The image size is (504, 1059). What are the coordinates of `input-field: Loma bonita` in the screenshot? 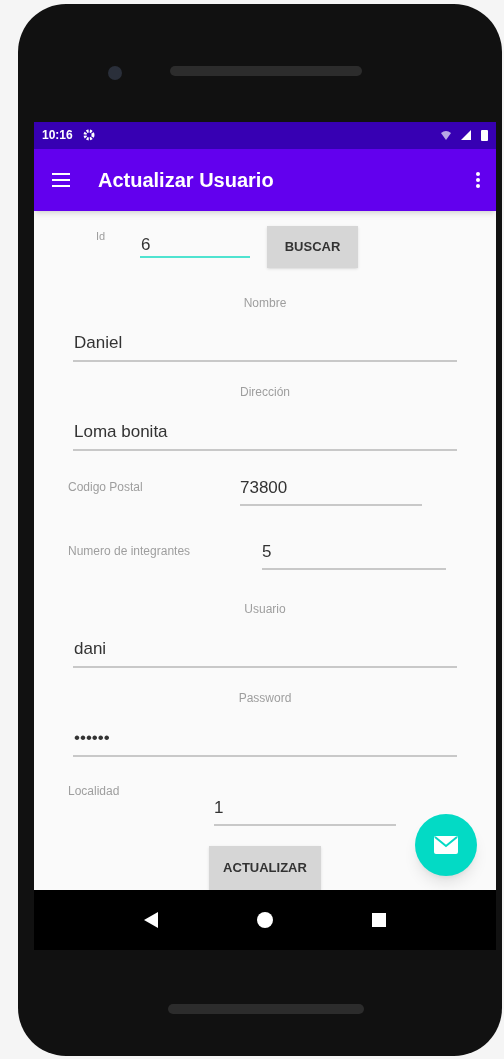 It's located at (265, 434).